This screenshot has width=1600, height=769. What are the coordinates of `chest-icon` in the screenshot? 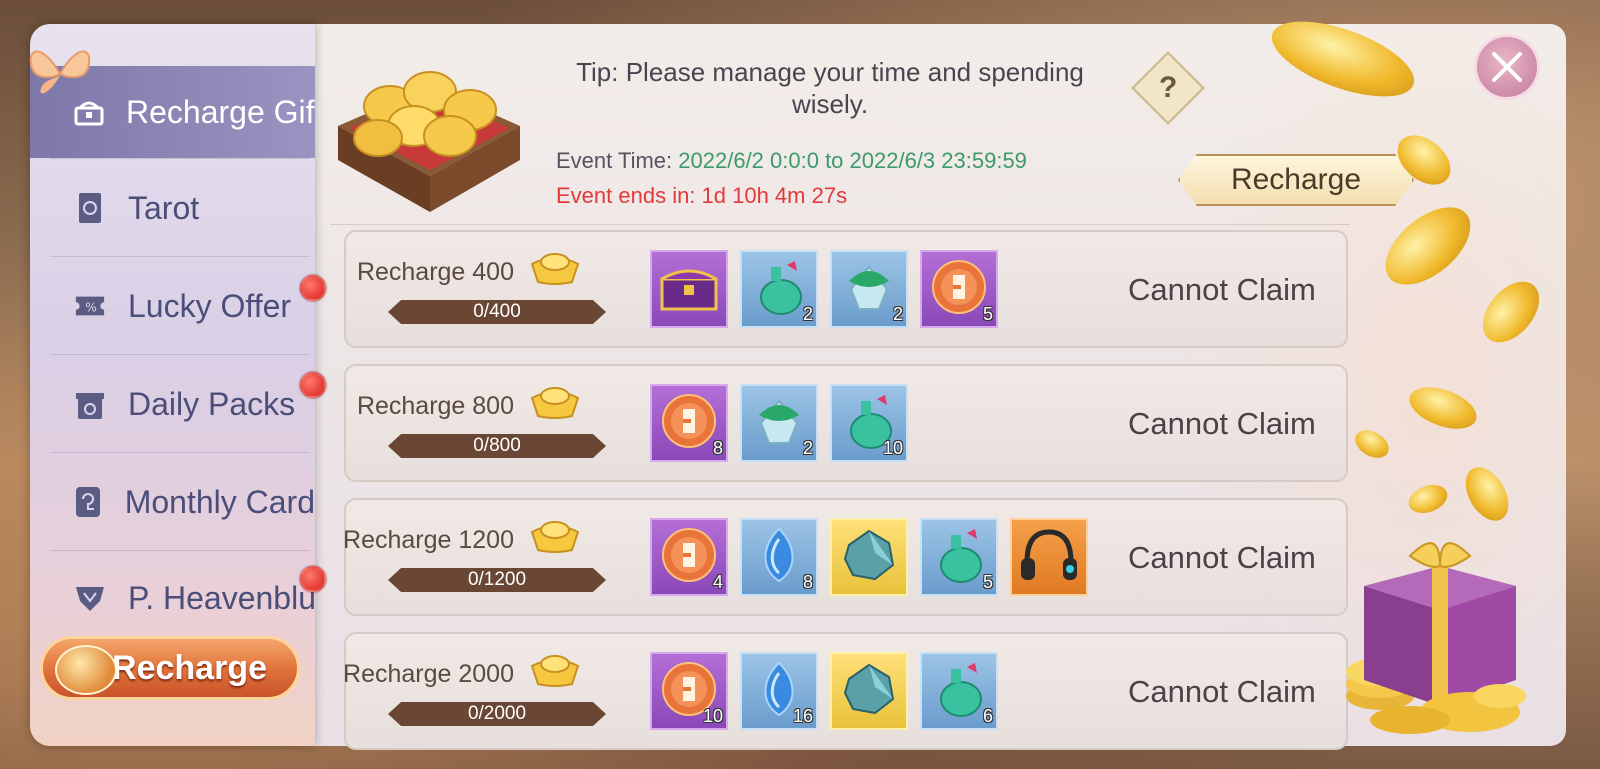 It's located at (689, 289).